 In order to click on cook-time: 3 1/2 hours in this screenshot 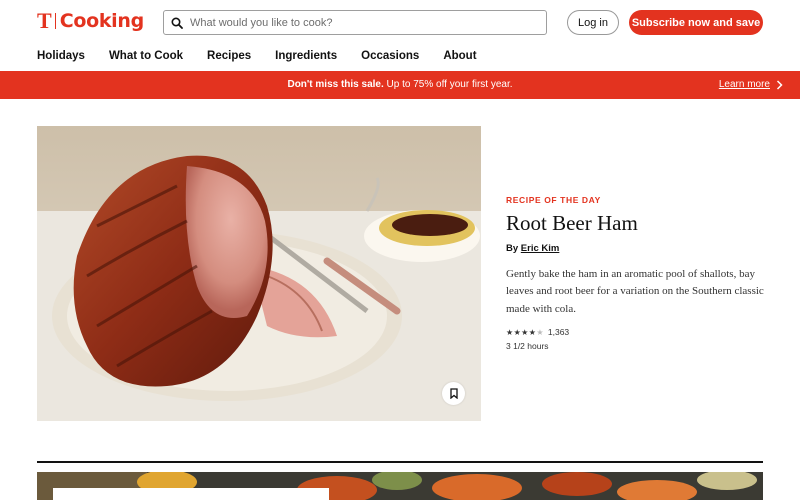, I will do `click(527, 346)`.